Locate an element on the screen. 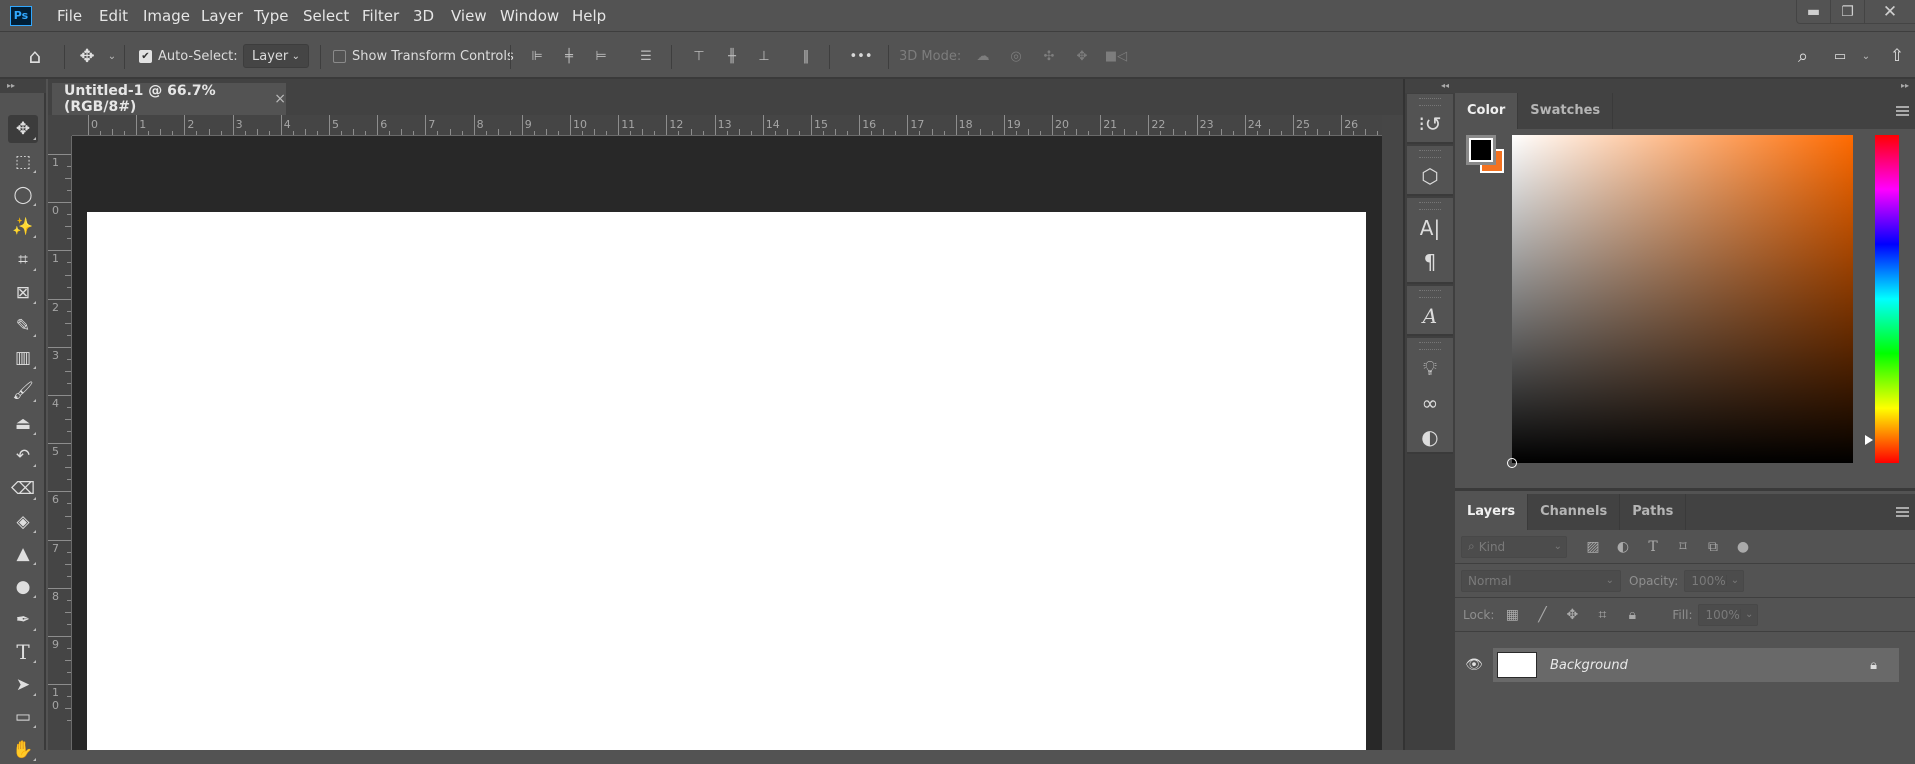  tool-preset-dropdown: ⌄ is located at coordinates (112, 56).